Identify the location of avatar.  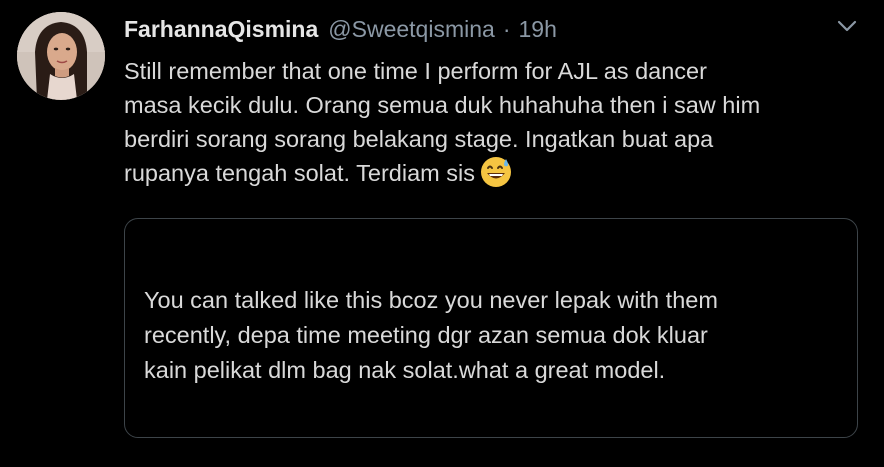
(61, 56).